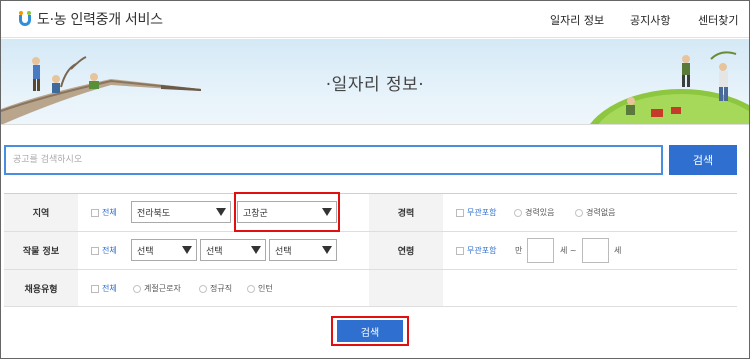 The height and width of the screenshot is (359, 750). I want to click on employment-seasonal-label: 계절근로자, so click(162, 288).